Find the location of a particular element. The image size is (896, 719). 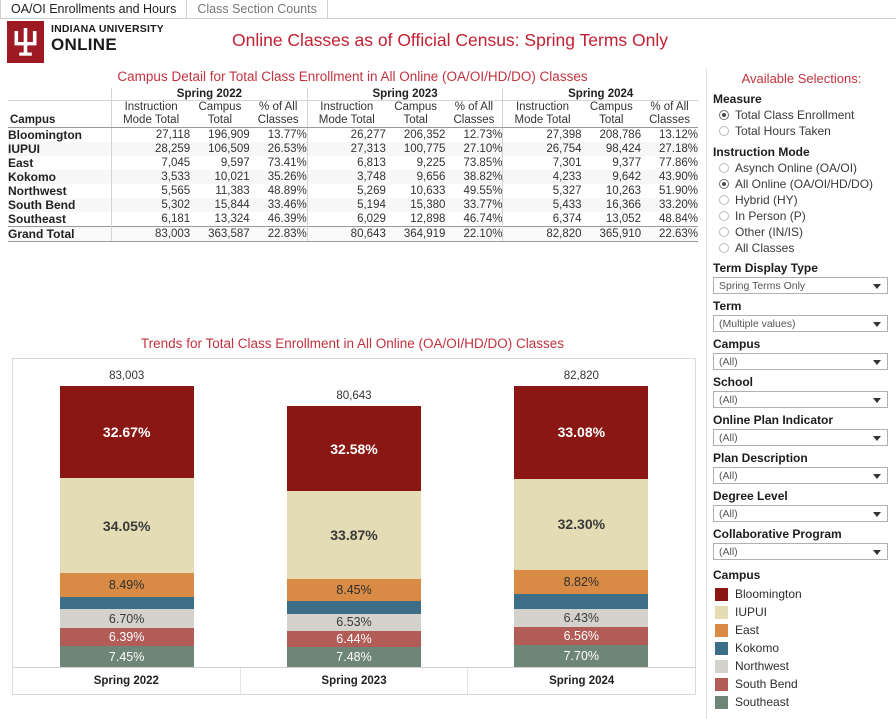

dropdown-value: Spring Terms Only is located at coordinates (762, 285).